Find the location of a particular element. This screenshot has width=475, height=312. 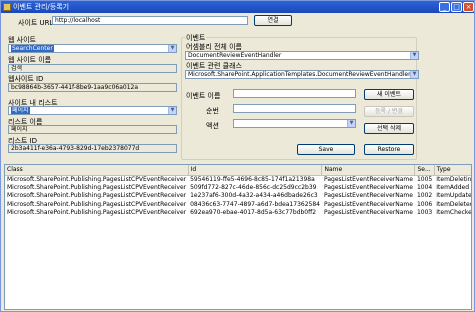

save-button: Save is located at coordinates (326, 149).